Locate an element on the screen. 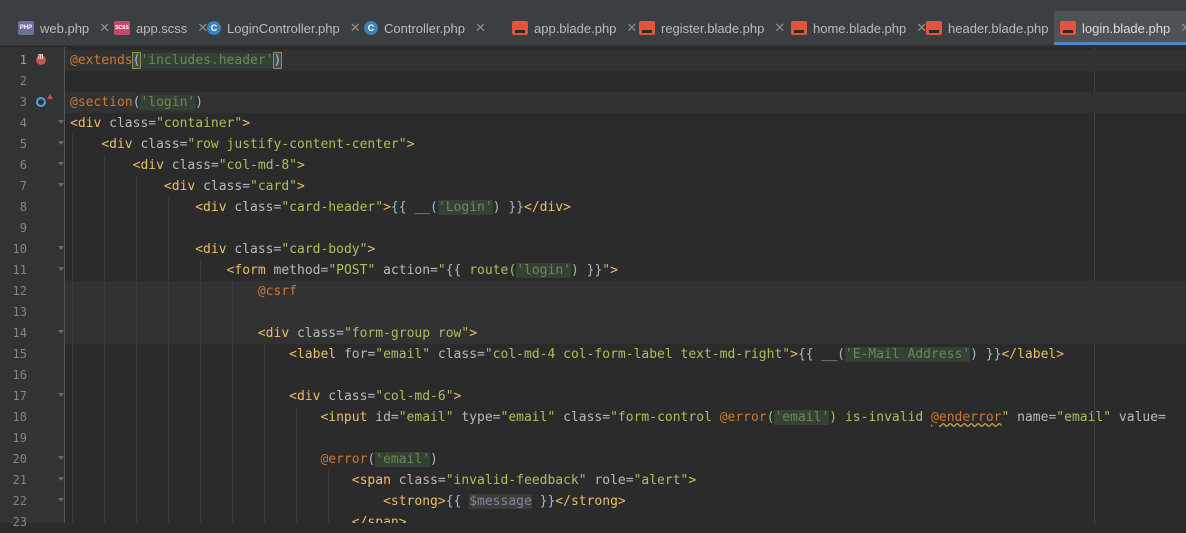  tab-register-blade-php: register.blade.php ✕ is located at coordinates (709, 28).